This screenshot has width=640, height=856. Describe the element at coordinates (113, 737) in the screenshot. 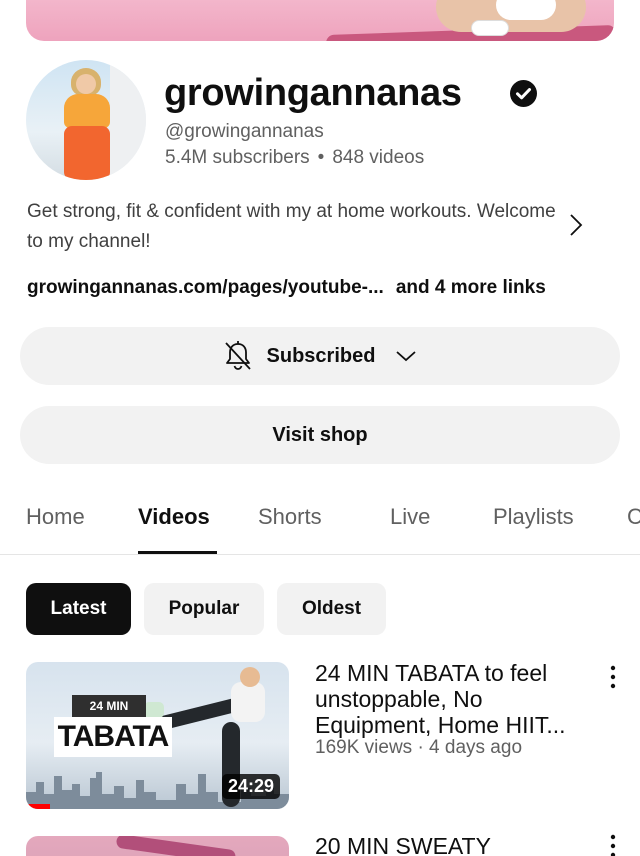

I see `thumb-title-text: TABATA` at that location.